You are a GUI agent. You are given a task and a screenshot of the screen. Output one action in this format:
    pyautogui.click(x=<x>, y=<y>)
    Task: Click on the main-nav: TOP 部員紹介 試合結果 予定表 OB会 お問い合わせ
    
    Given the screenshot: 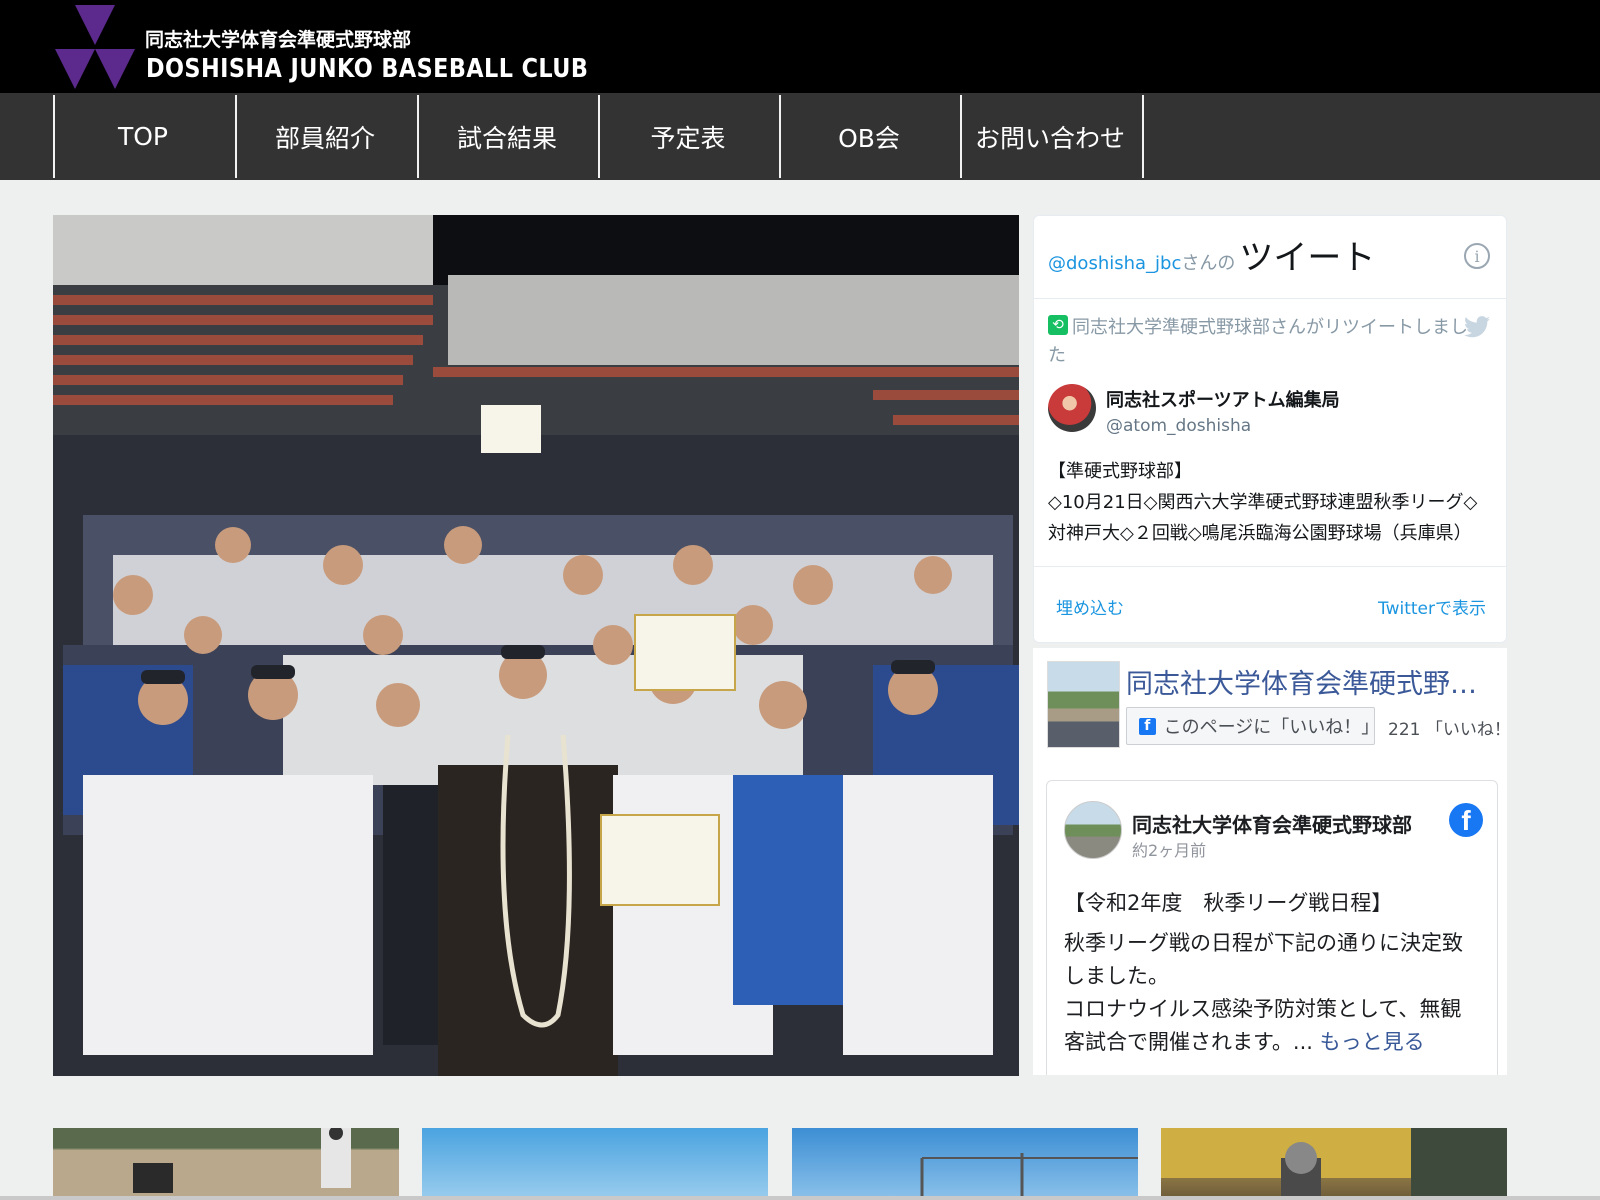 What is the action you would take?
    pyautogui.click(x=800, y=136)
    